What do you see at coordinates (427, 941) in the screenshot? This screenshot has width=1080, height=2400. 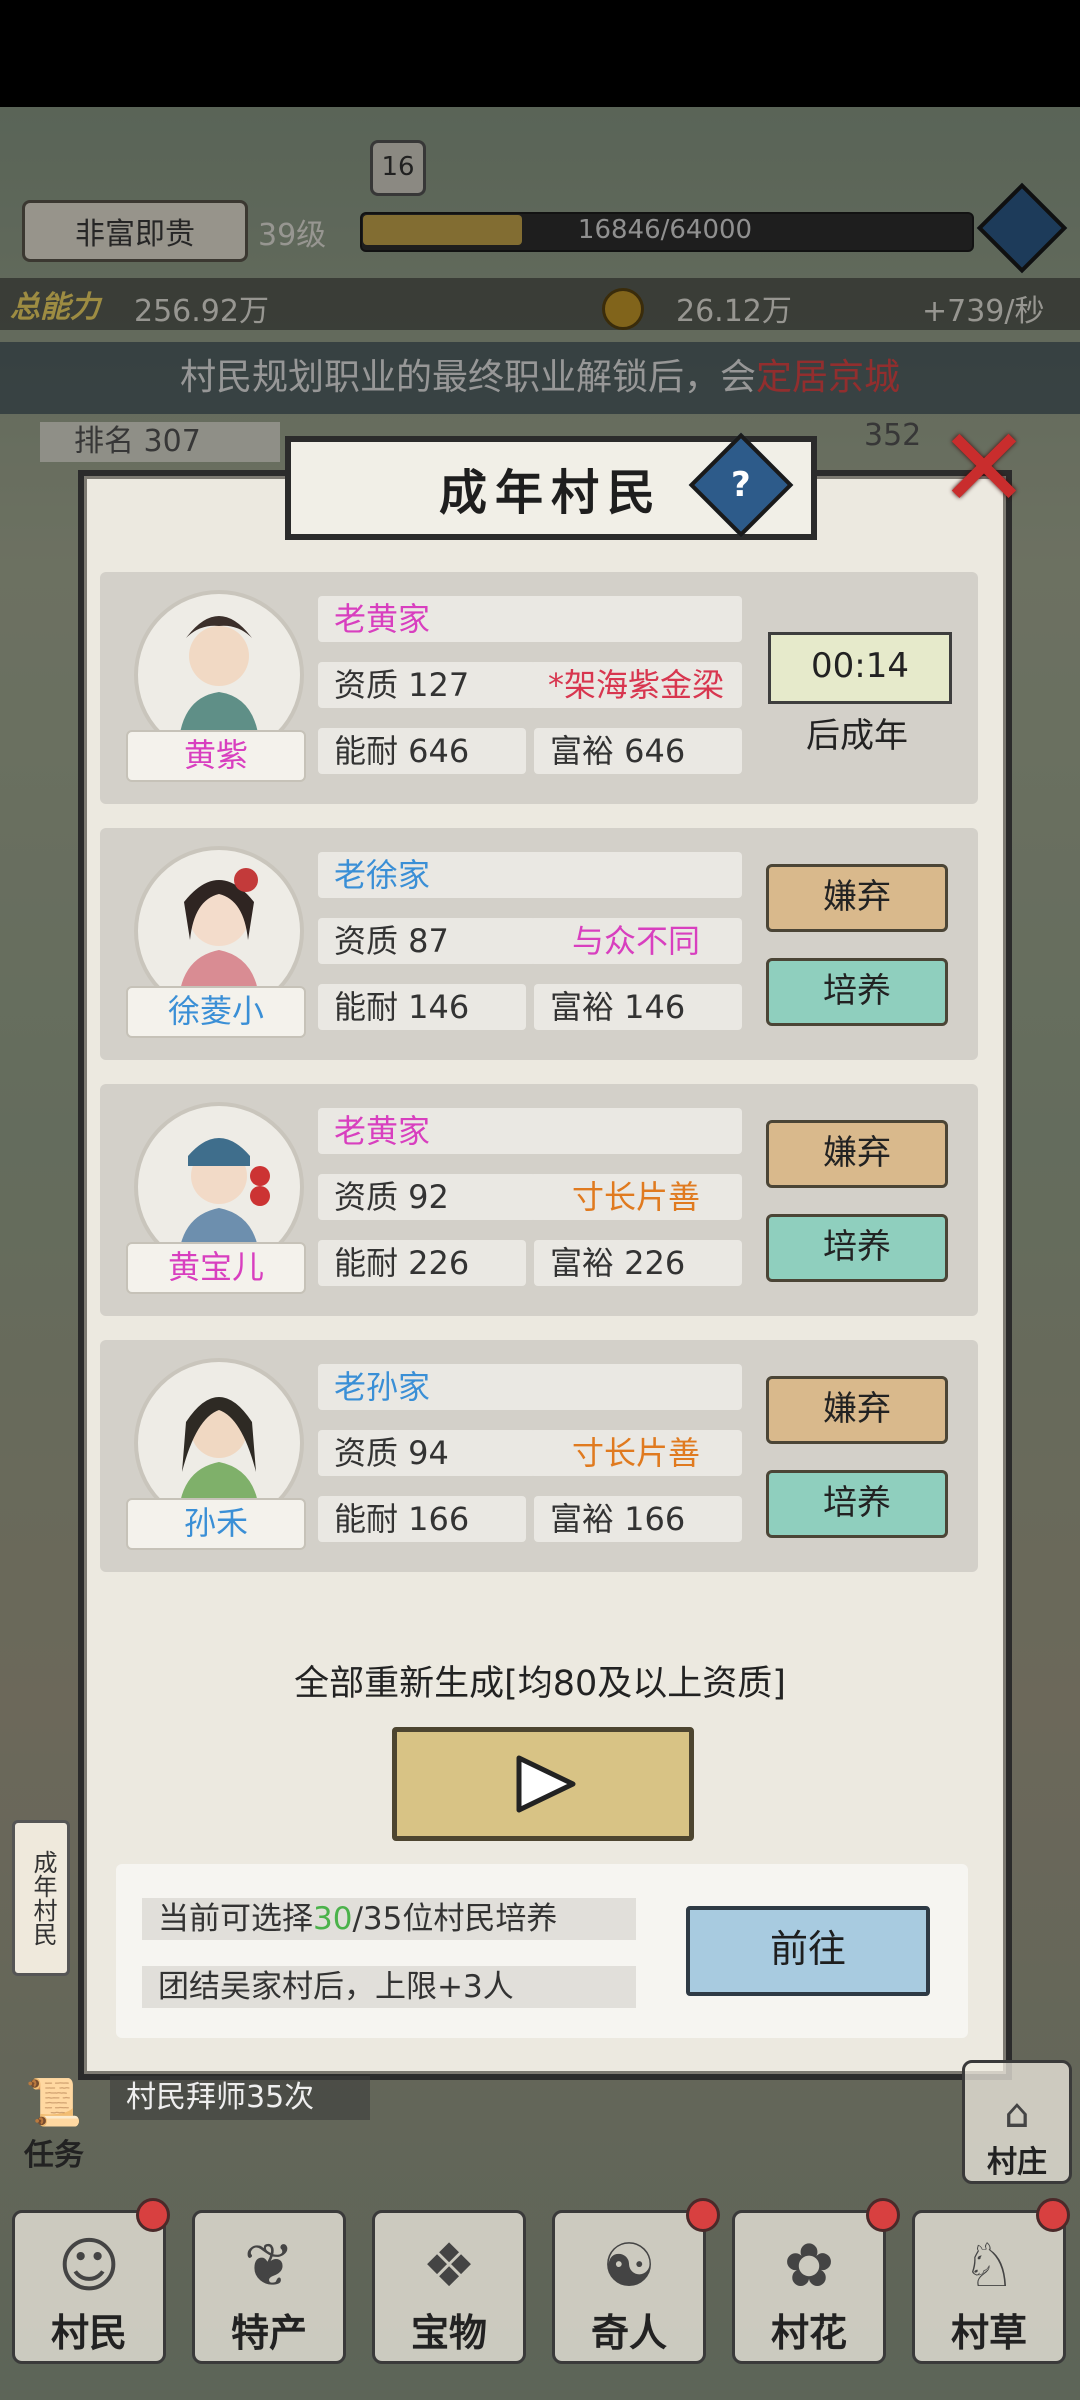 I see `villager-aptitude: 资质 87` at bounding box center [427, 941].